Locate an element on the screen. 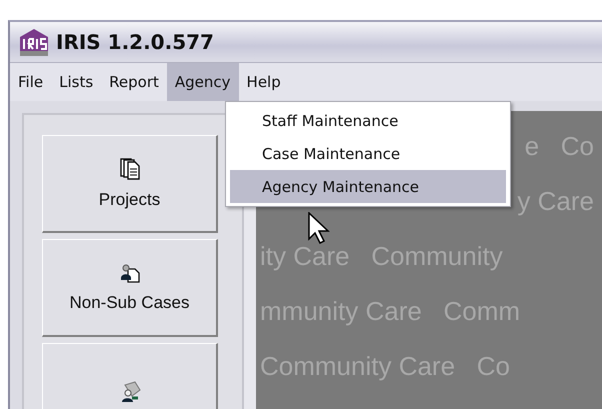 The height and width of the screenshot is (409, 602). person-document-icon is located at coordinates (130, 272).